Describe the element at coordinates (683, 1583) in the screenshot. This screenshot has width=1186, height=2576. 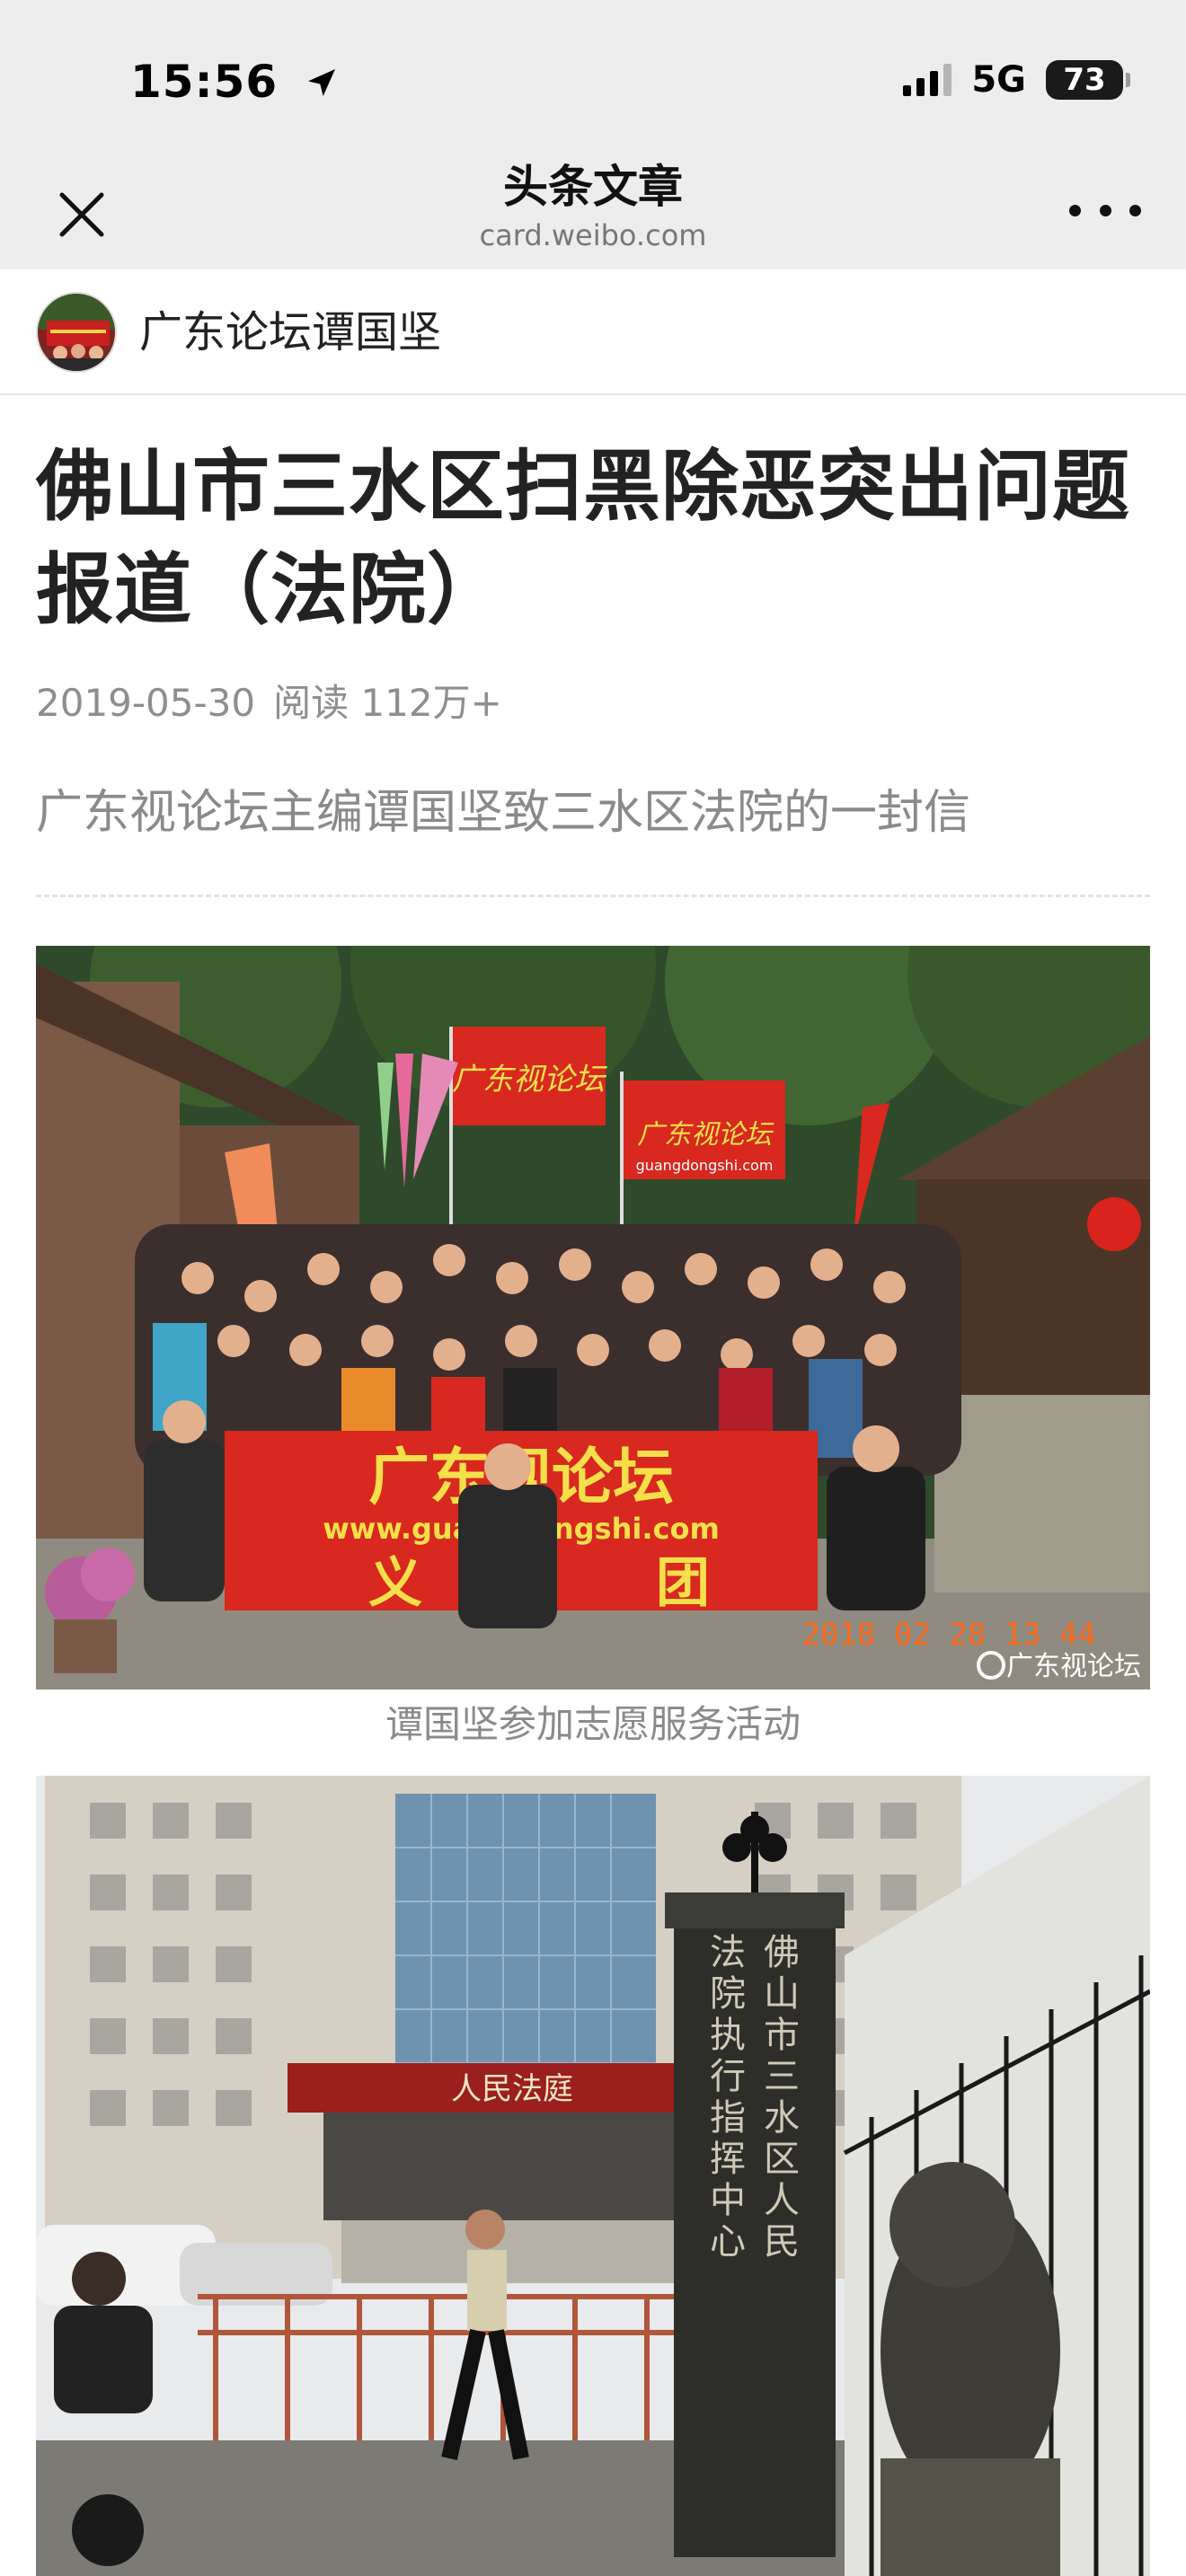
I see `banner-right-text: 团` at that location.